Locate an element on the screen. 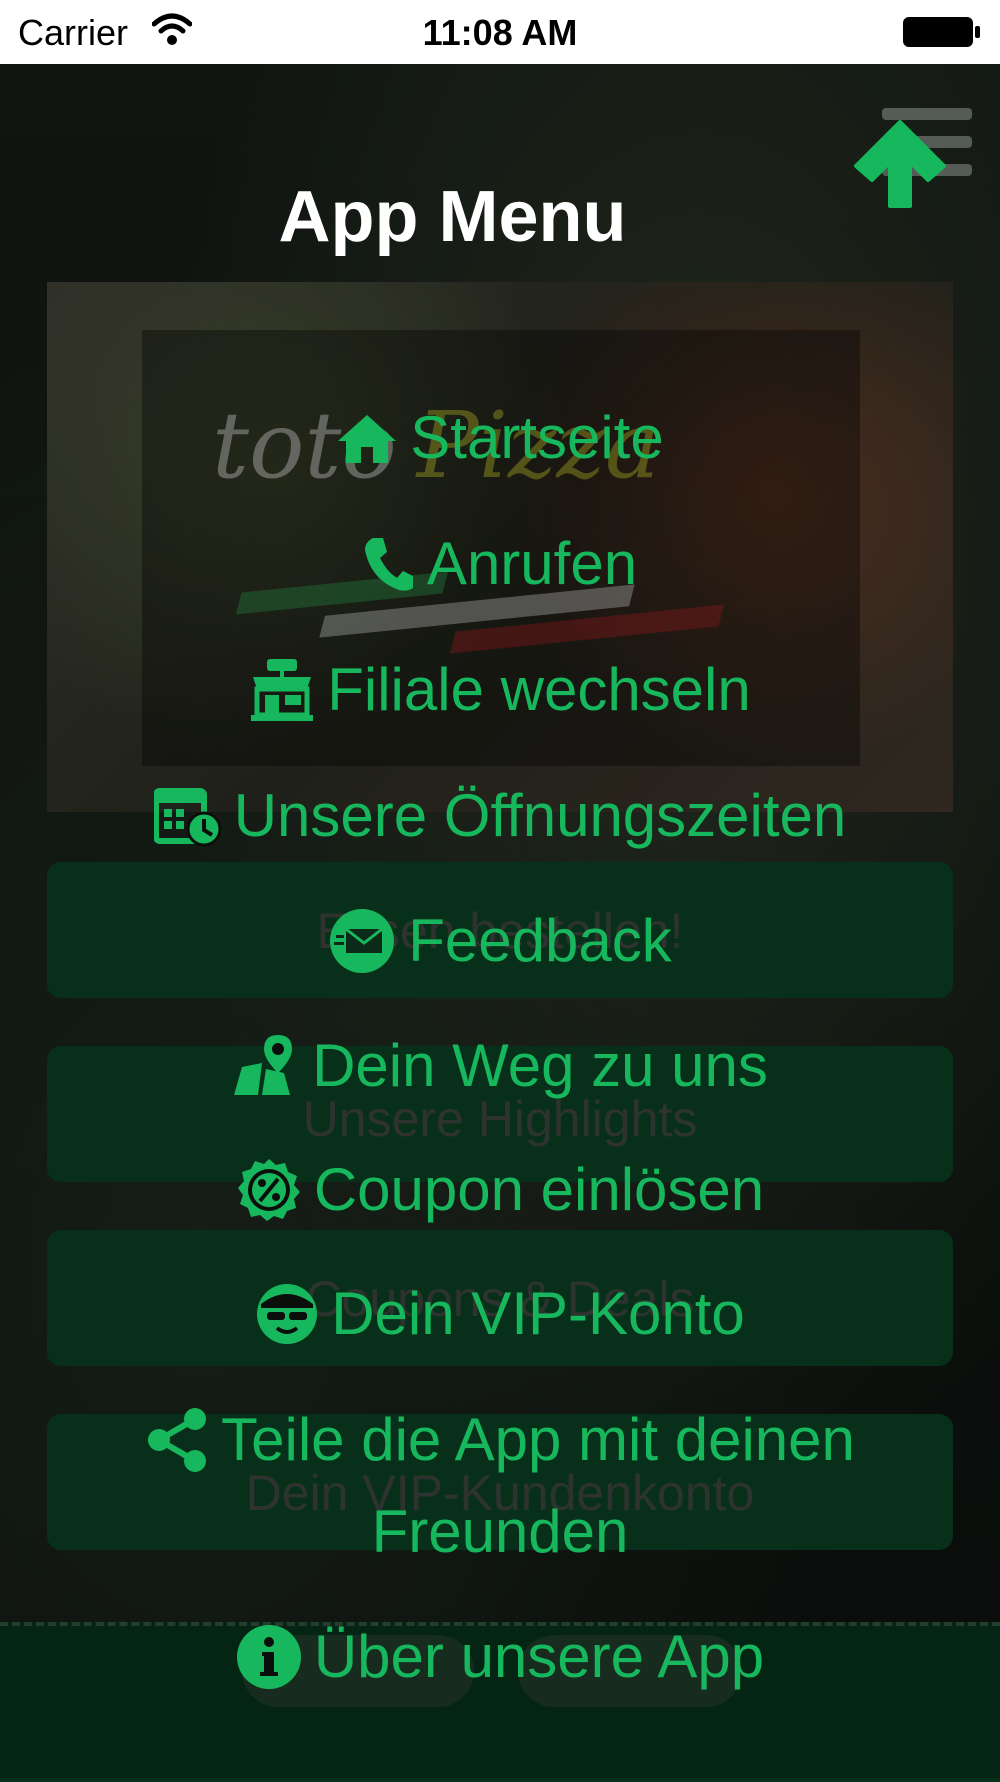 The height and width of the screenshot is (1782, 1000). clock: 11:08 AM is located at coordinates (500, 32).